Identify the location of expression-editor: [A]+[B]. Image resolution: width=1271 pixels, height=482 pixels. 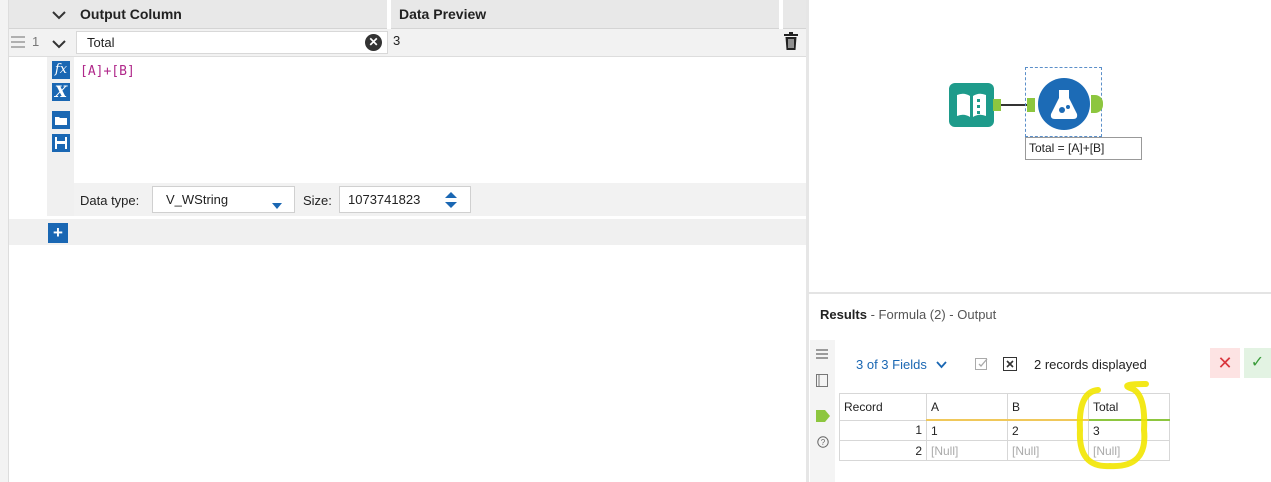
(107, 71).